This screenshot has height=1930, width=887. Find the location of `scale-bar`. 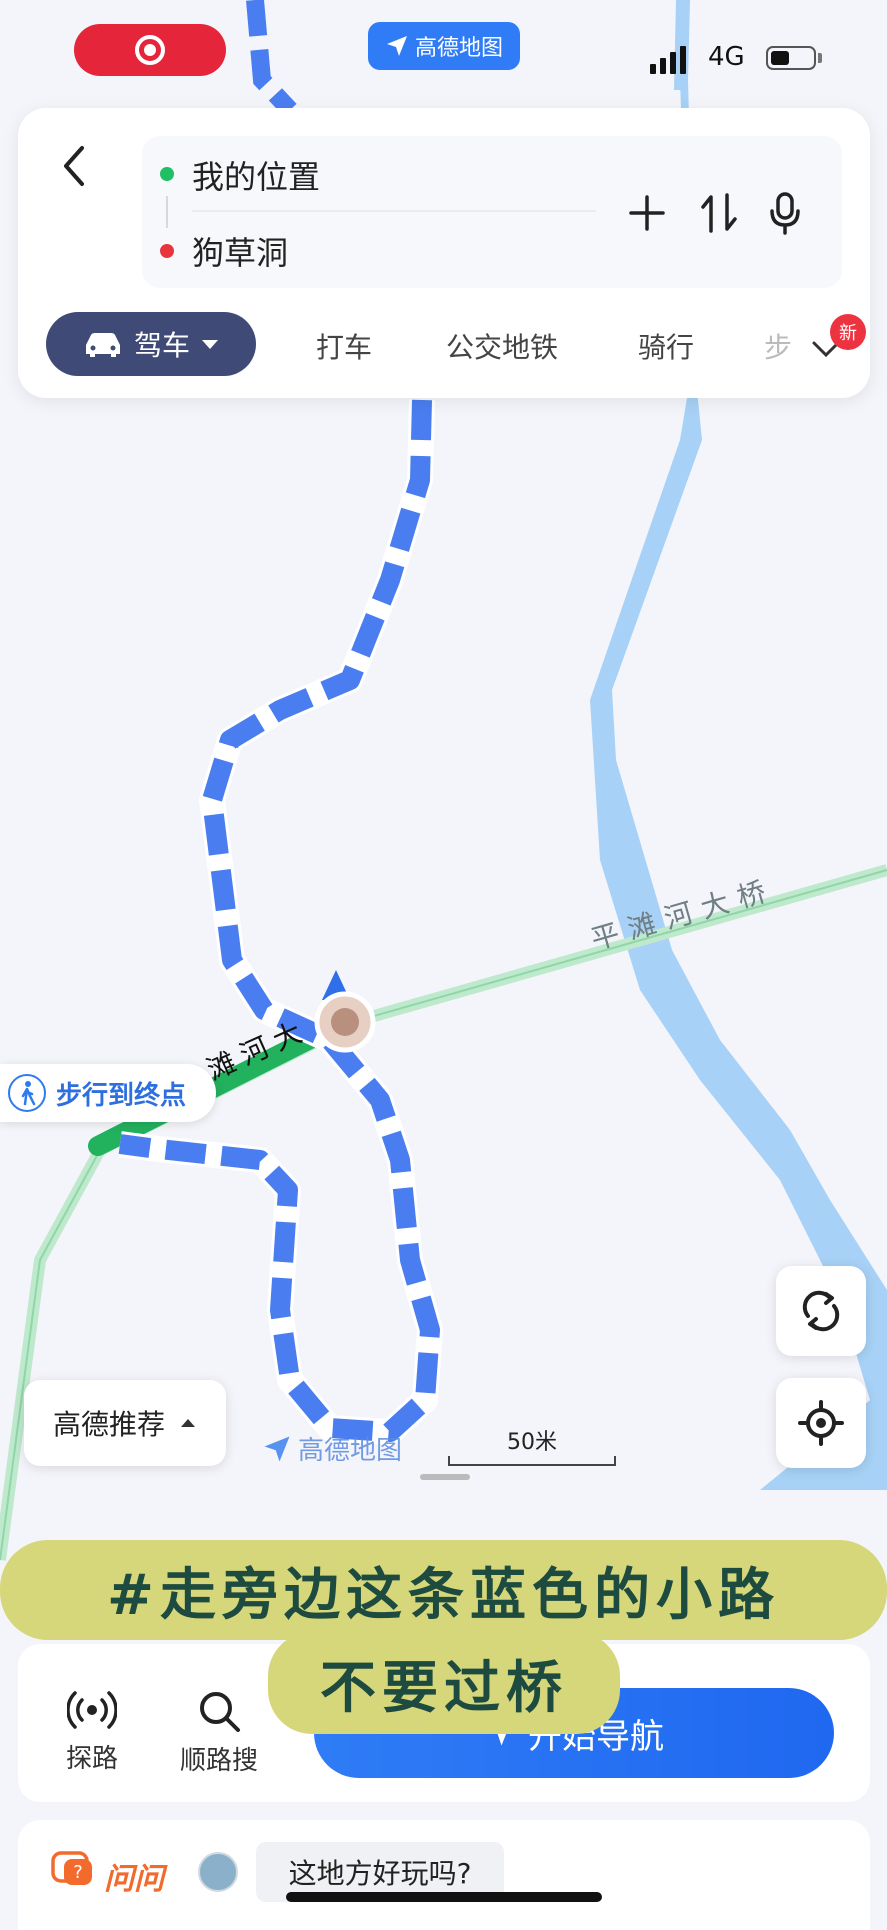

scale-bar is located at coordinates (532, 1461).